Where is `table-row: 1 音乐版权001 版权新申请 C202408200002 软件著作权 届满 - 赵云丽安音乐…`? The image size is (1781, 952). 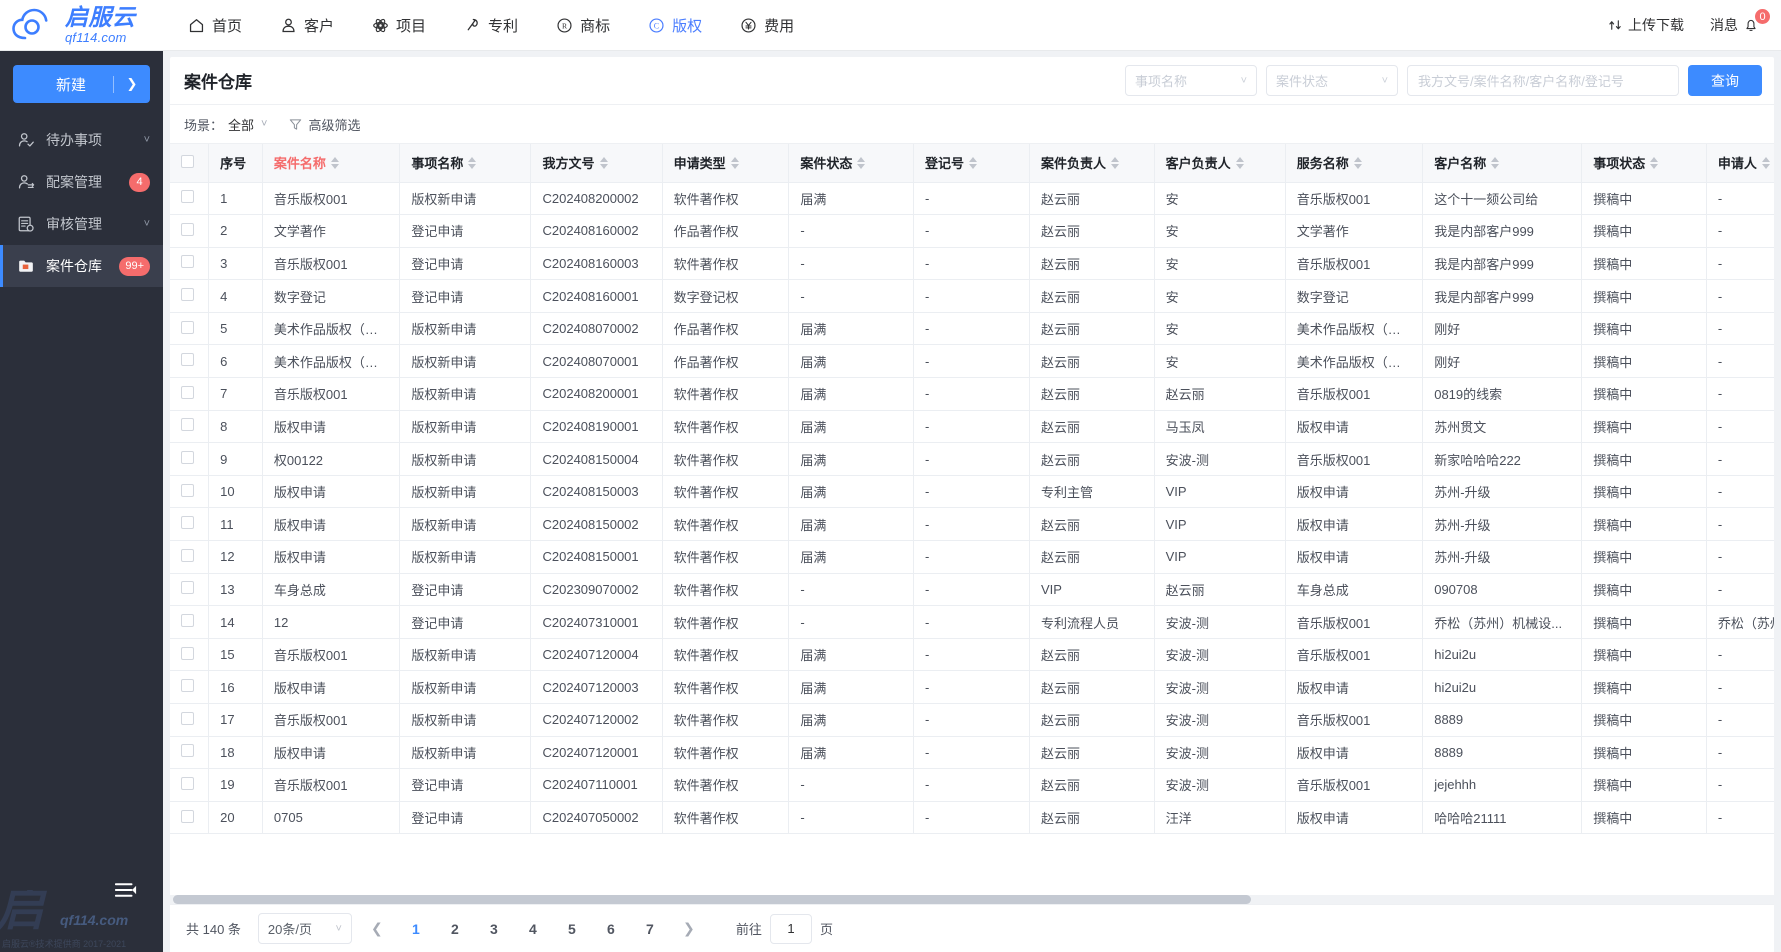 table-row: 1 音乐版权001 版权新申请 C202408200002 软件著作权 届满 - 赵云丽安音乐… is located at coordinates (972, 199).